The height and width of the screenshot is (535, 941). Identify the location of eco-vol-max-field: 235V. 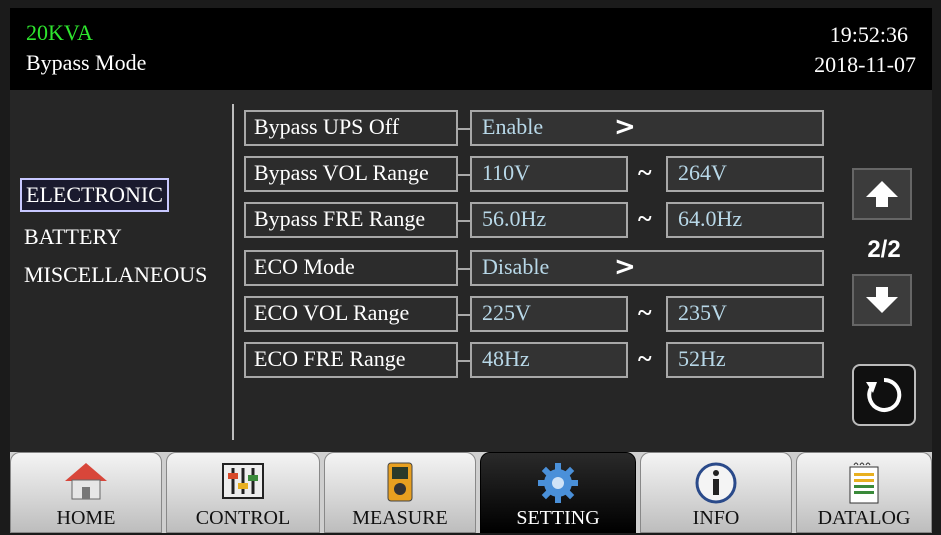
(745, 314).